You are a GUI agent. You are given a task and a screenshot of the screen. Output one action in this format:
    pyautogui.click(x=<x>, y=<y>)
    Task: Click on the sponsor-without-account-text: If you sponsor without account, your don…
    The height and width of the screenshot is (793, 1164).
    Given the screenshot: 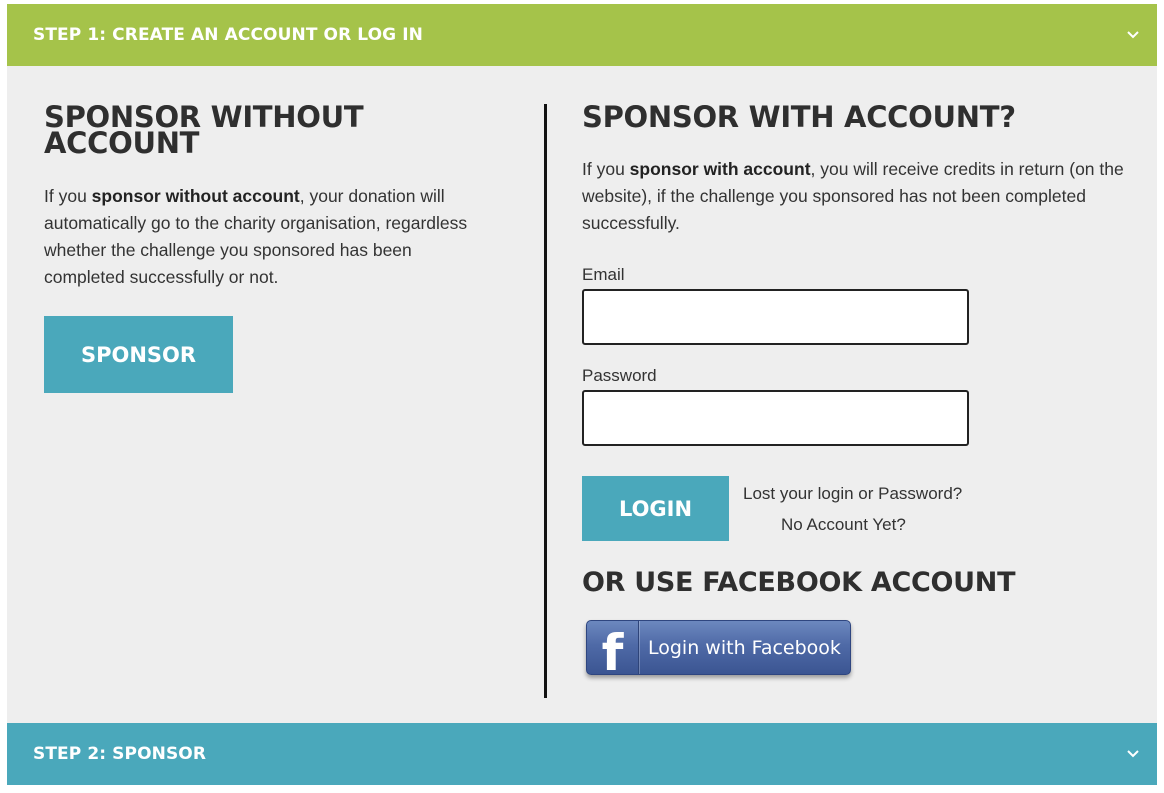 What is the action you would take?
    pyautogui.click(x=256, y=236)
    